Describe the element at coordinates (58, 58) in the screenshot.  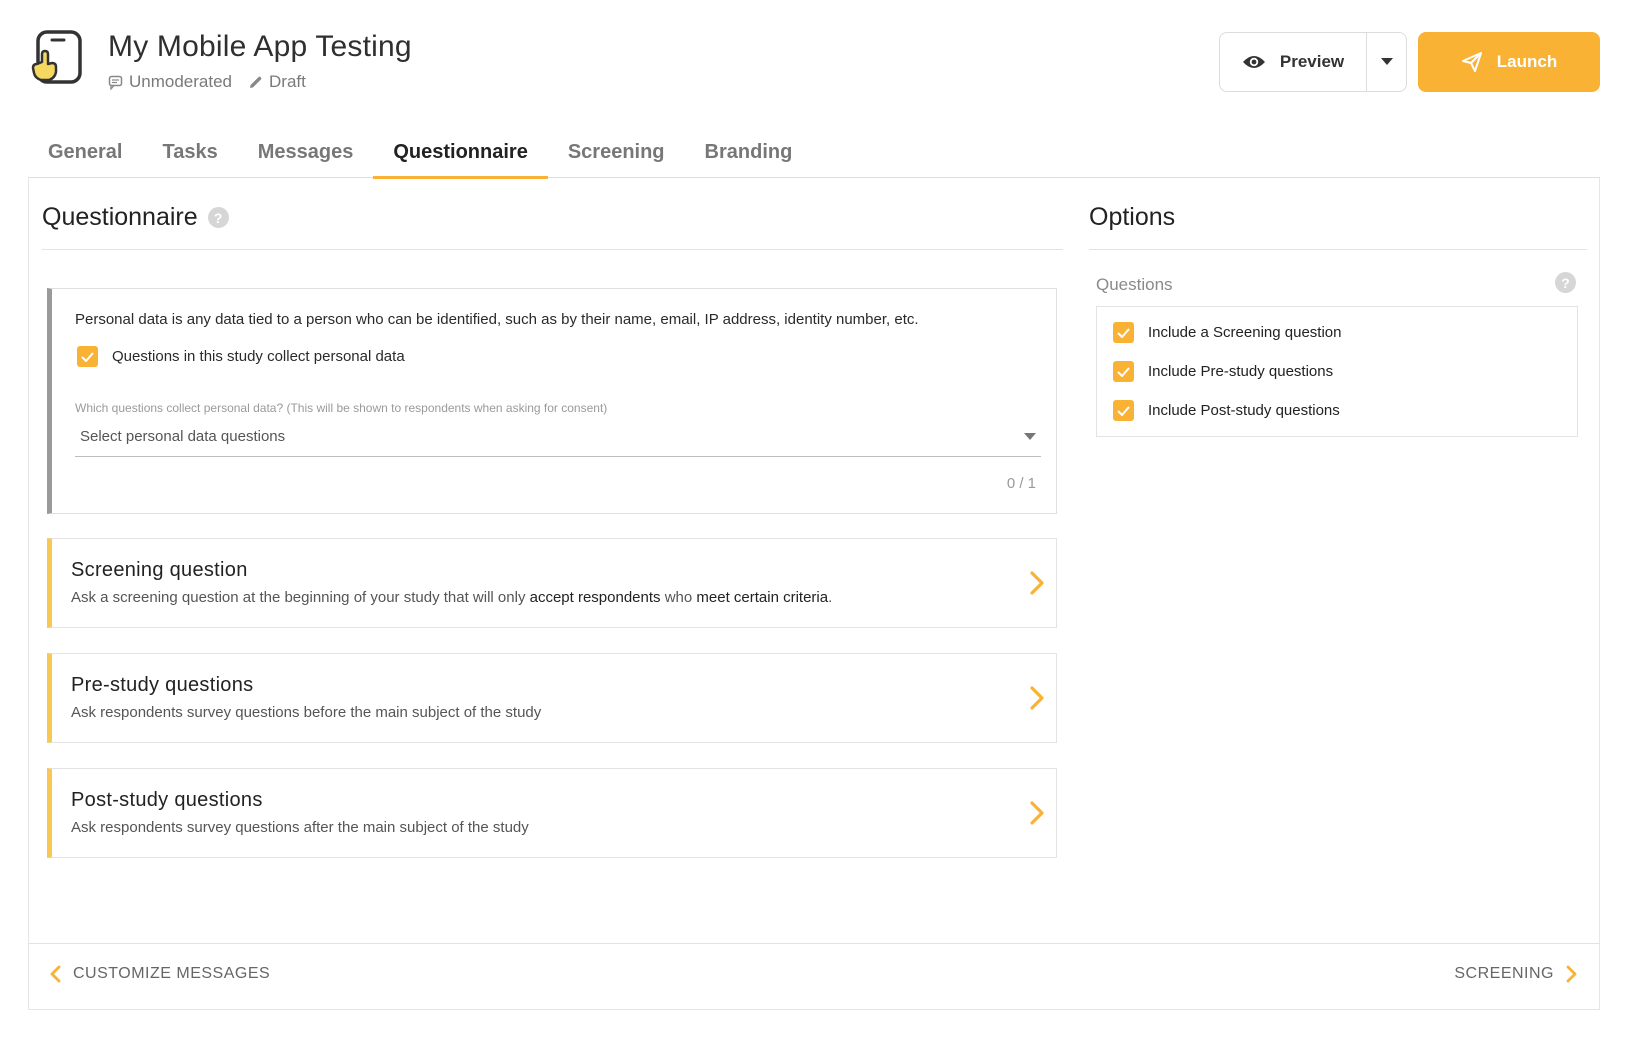
I see `app-logo-icon` at that location.